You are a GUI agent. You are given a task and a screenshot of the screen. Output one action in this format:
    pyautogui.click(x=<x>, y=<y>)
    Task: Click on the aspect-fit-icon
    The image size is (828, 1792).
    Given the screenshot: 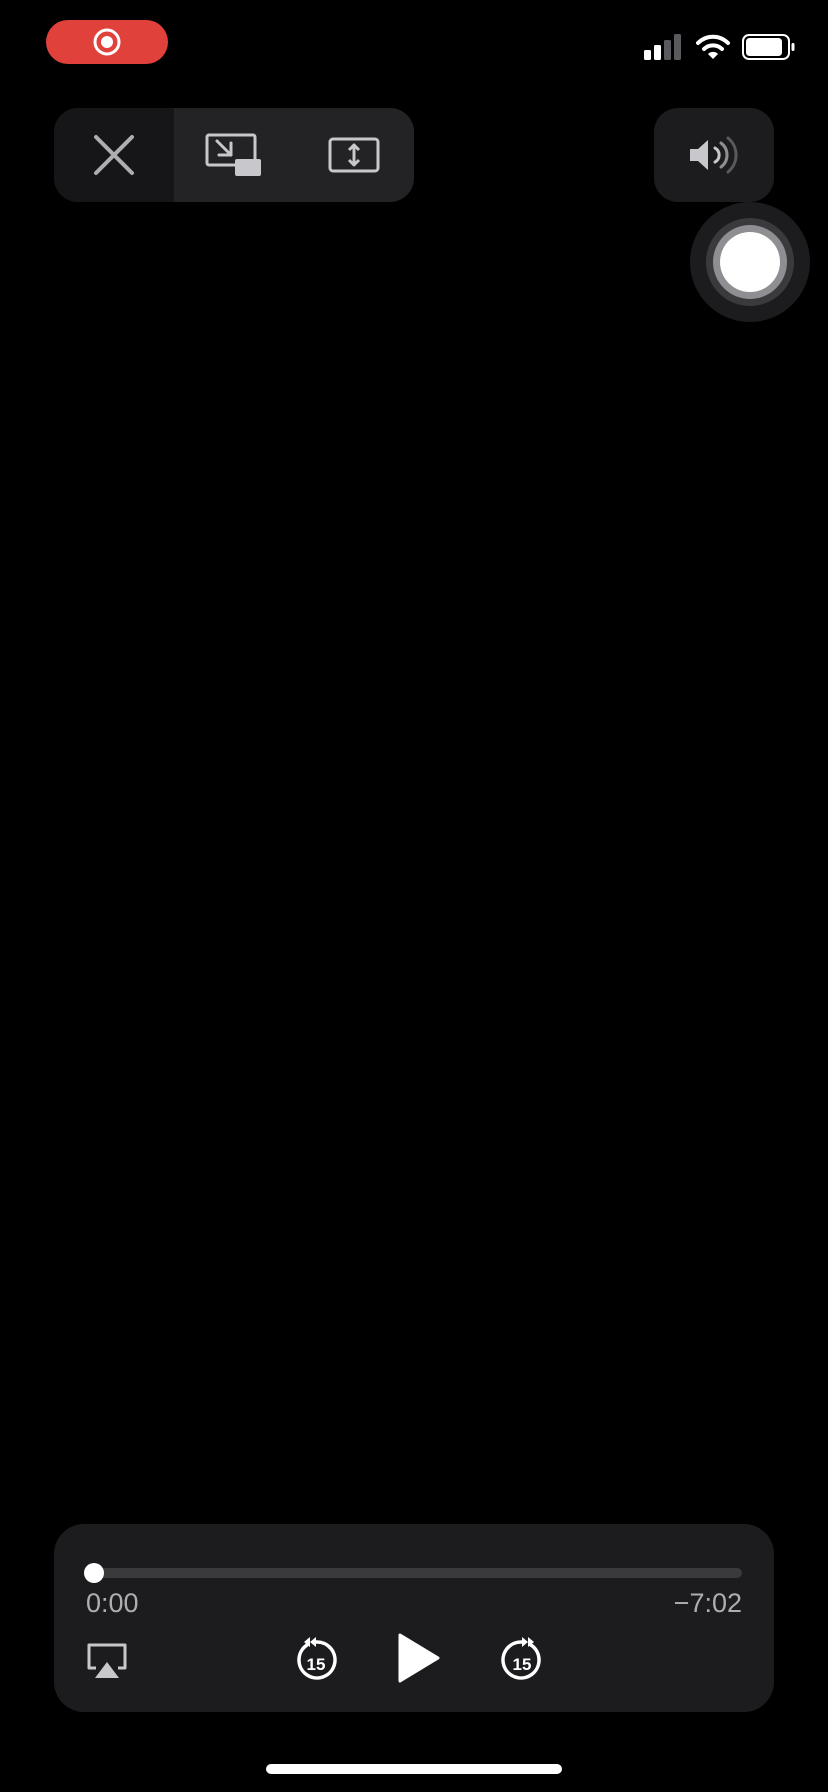 What is the action you would take?
    pyautogui.click(x=354, y=155)
    